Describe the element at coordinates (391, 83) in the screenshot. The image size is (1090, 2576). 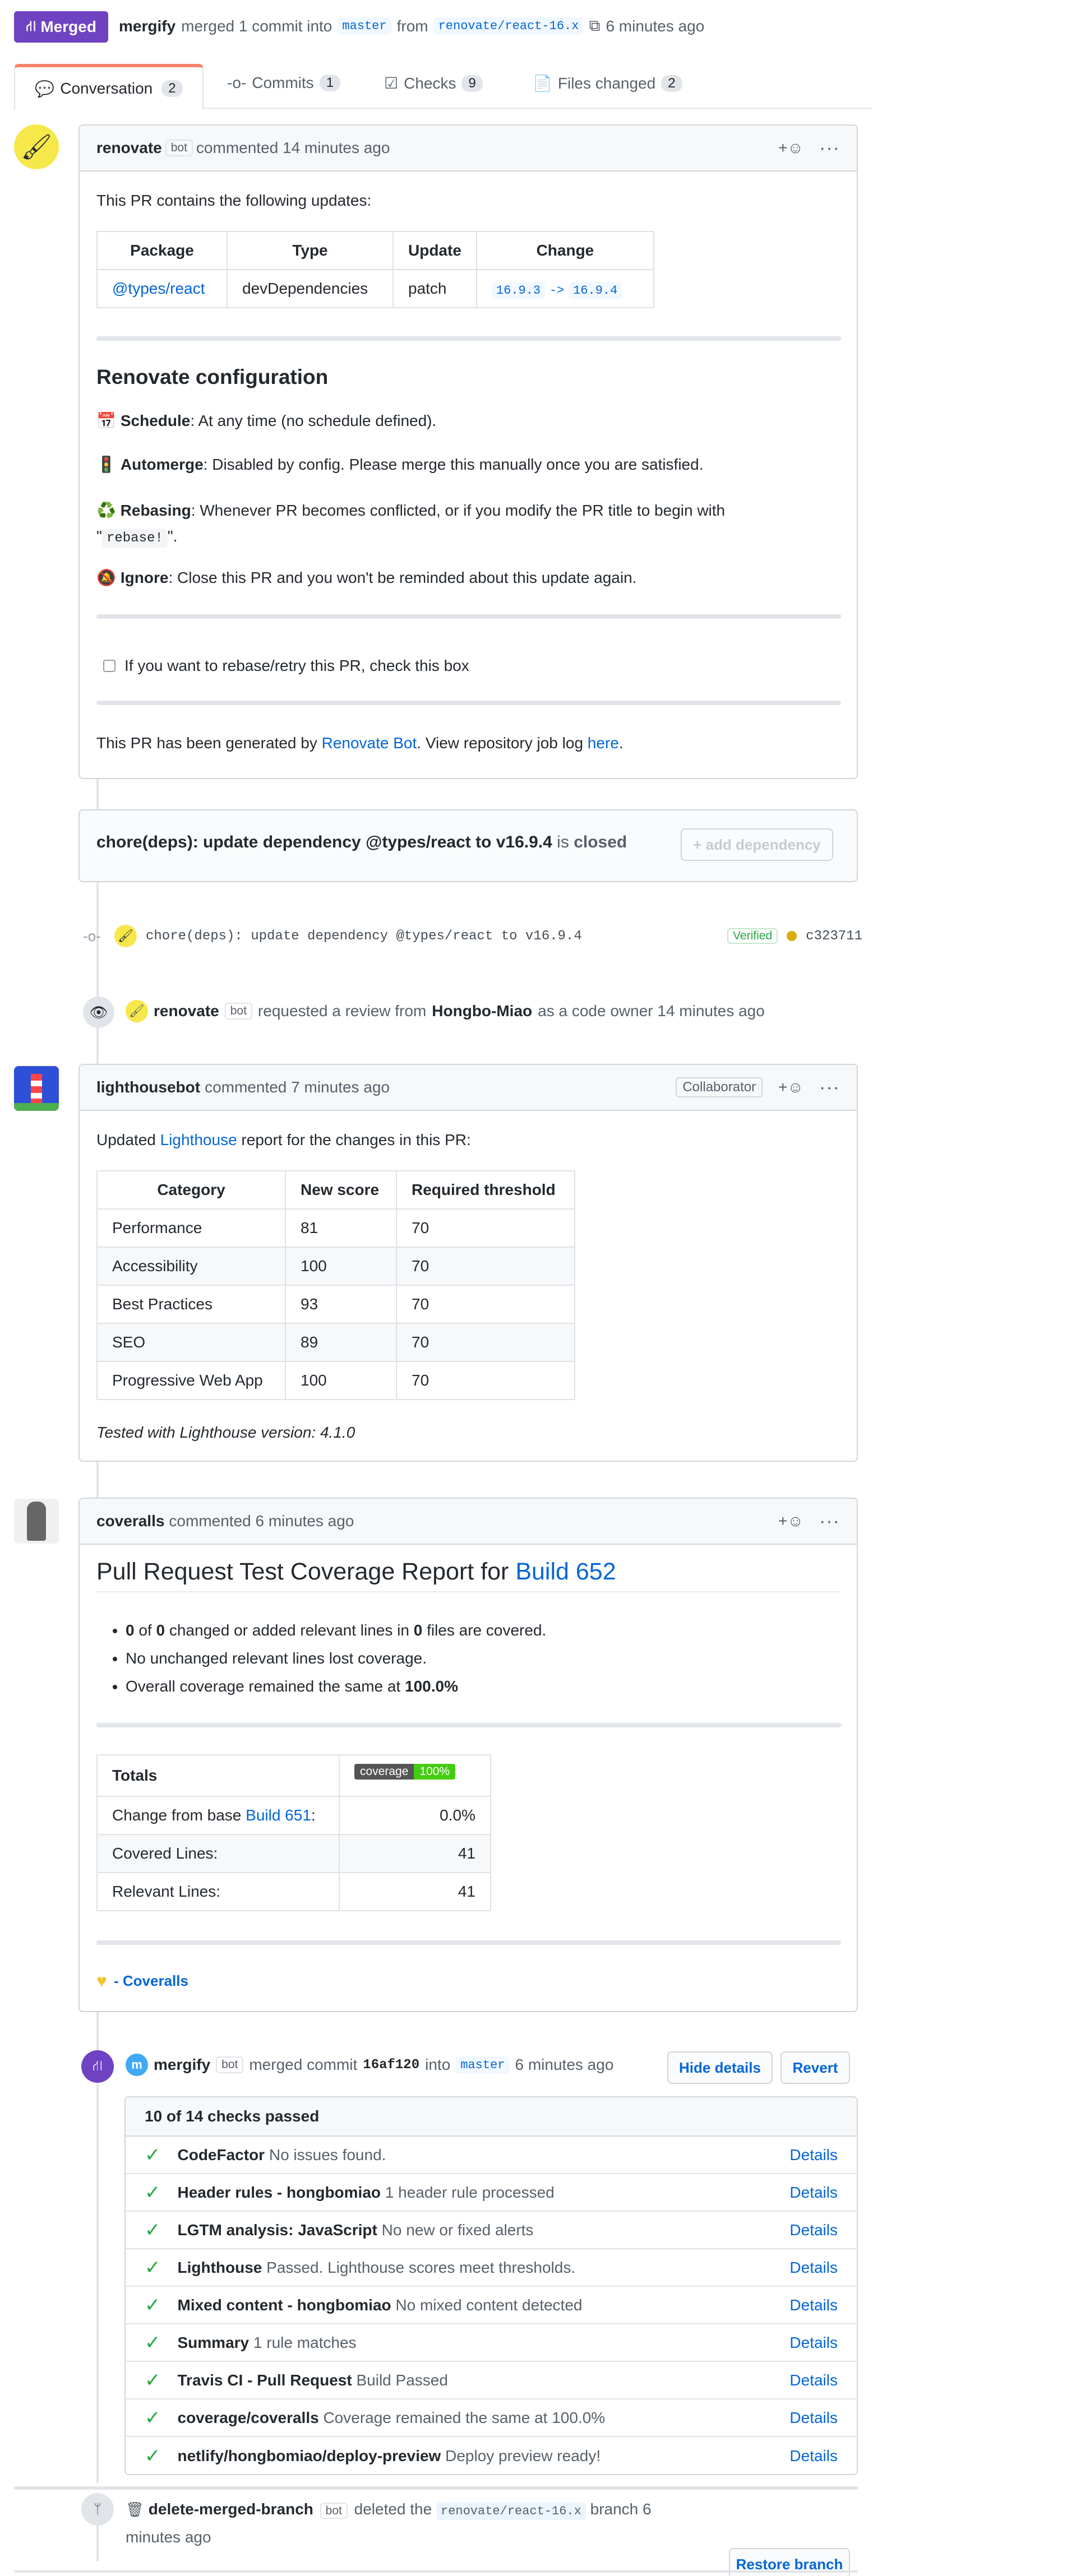
I see `checks-icon: ☑` at that location.